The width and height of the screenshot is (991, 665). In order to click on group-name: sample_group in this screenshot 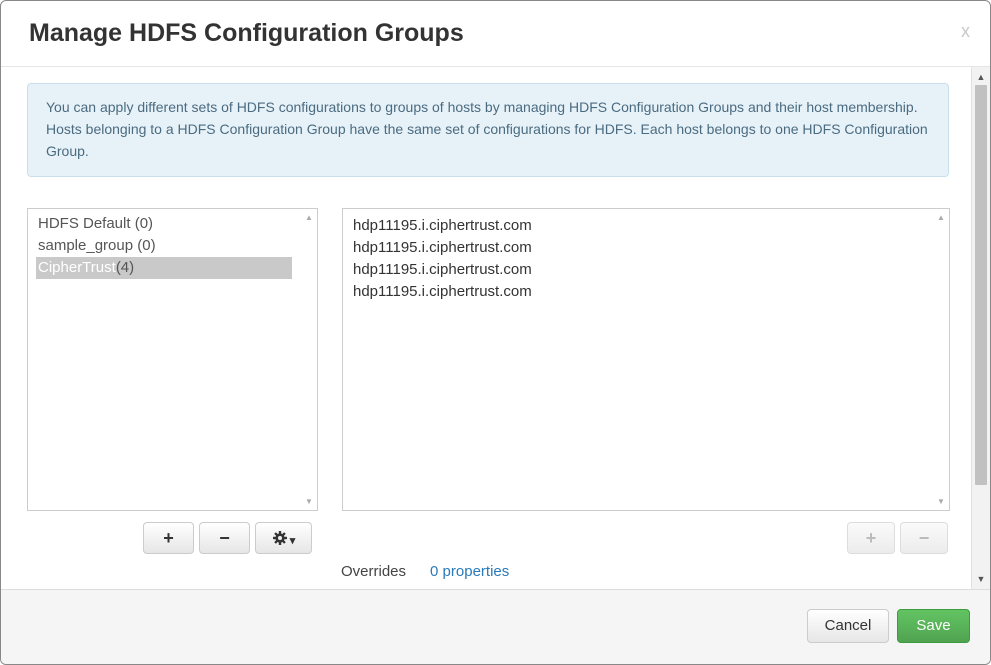, I will do `click(86, 245)`.